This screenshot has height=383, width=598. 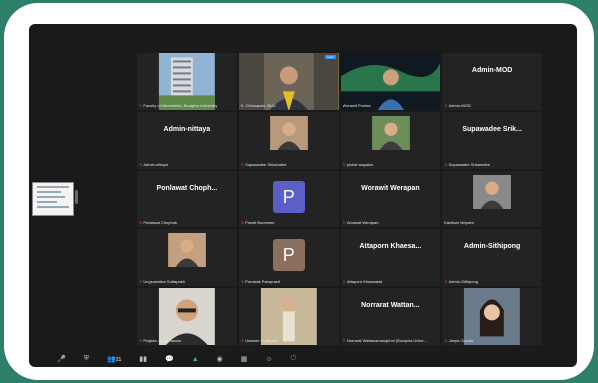 What do you see at coordinates (86, 359) in the screenshot?
I see `security-icon: ⛨` at bounding box center [86, 359].